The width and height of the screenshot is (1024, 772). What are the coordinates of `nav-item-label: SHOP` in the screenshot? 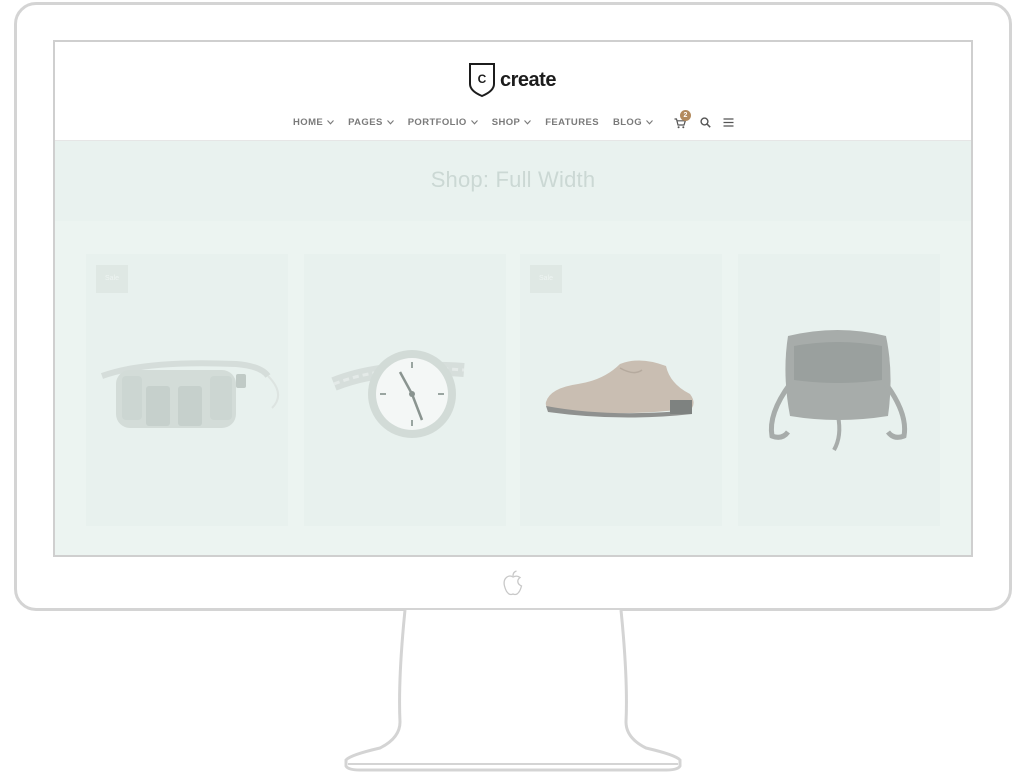 It's located at (506, 122).